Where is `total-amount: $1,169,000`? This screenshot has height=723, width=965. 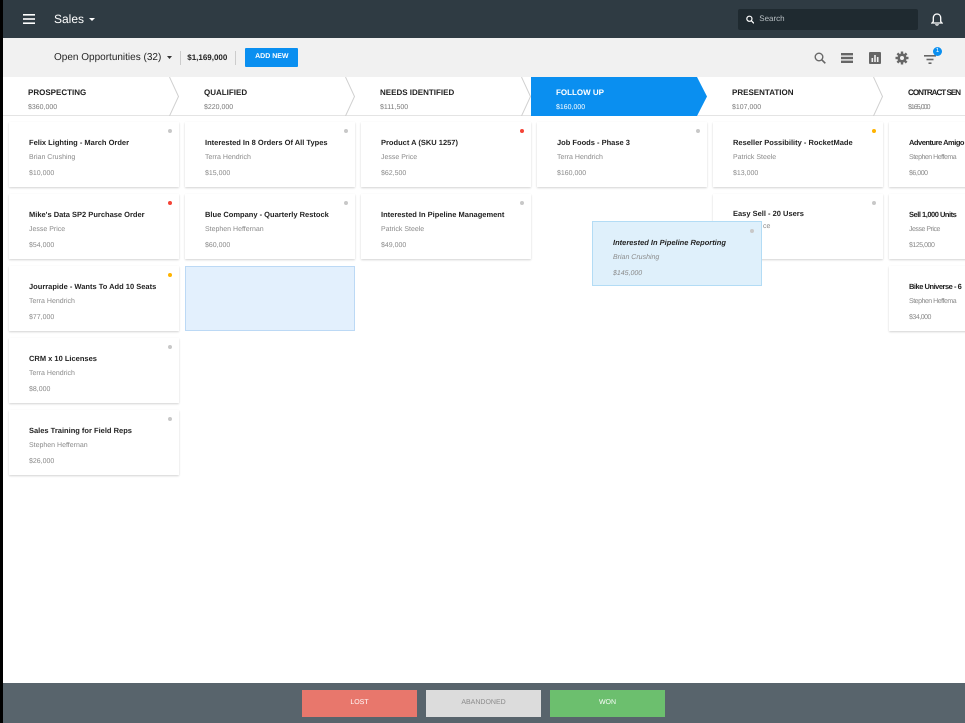 total-amount: $1,169,000 is located at coordinates (207, 58).